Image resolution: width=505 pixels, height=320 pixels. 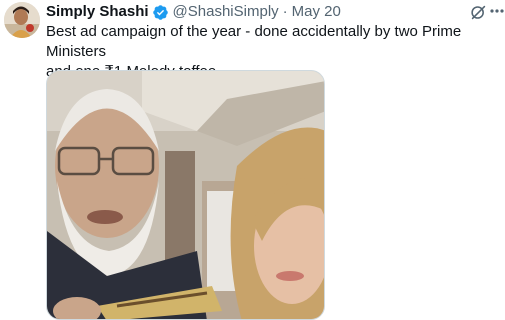 What do you see at coordinates (160, 12) in the screenshot?
I see `verified-badge-icon` at bounding box center [160, 12].